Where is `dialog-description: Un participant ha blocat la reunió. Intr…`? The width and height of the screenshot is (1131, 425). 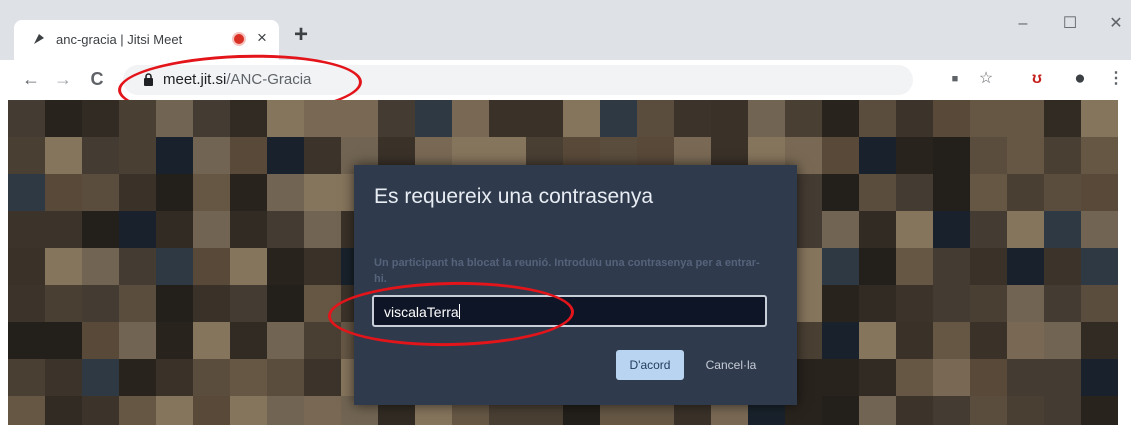 dialog-description: Un participant ha blocat la reunió. Intr… is located at coordinates (567, 271).